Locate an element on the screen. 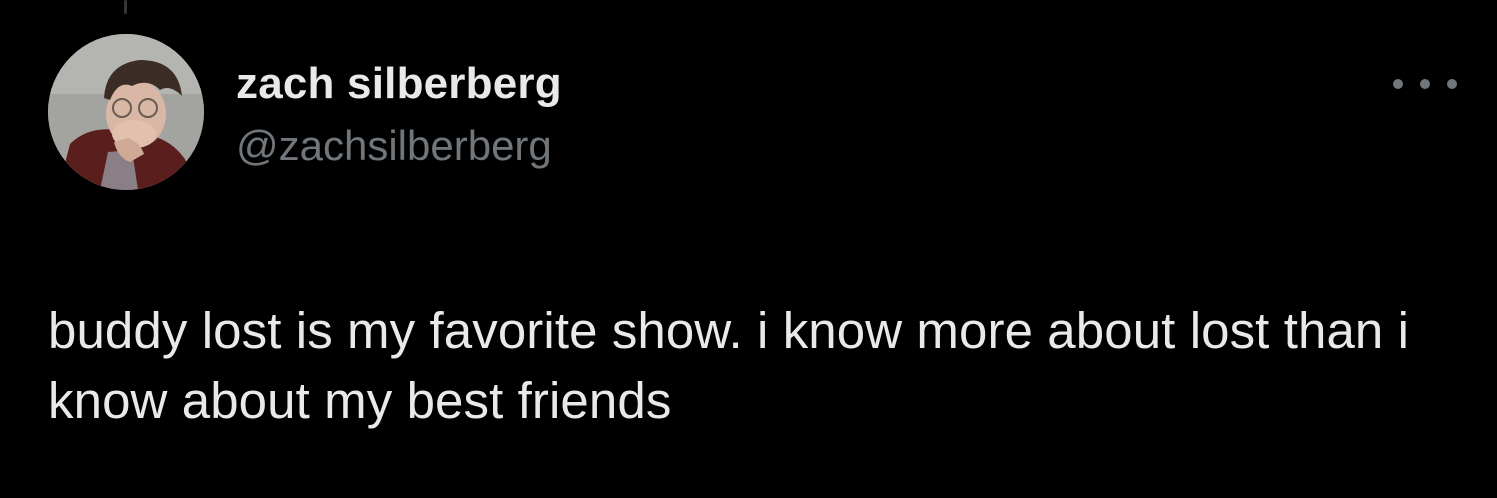 This screenshot has width=1497, height=498. avatar-photo-icon is located at coordinates (126, 112).